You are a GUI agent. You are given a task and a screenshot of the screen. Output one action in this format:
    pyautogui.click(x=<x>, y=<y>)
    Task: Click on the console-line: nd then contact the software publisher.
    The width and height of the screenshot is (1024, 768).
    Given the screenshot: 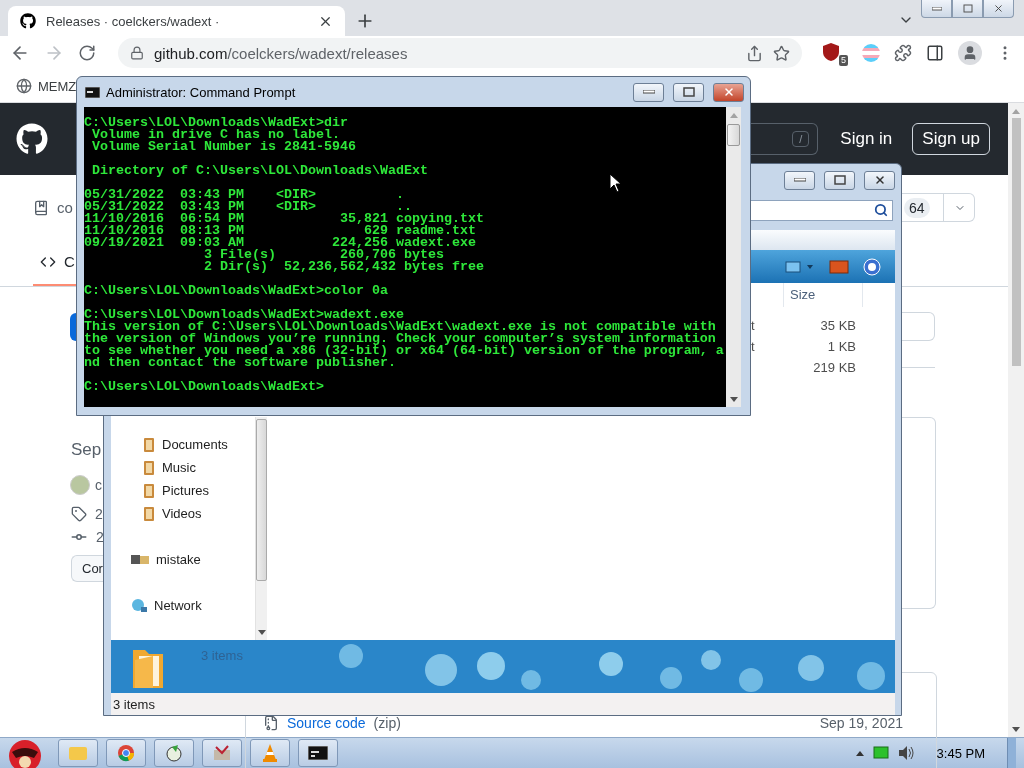 What is the action you would take?
    pyautogui.click(x=240, y=363)
    